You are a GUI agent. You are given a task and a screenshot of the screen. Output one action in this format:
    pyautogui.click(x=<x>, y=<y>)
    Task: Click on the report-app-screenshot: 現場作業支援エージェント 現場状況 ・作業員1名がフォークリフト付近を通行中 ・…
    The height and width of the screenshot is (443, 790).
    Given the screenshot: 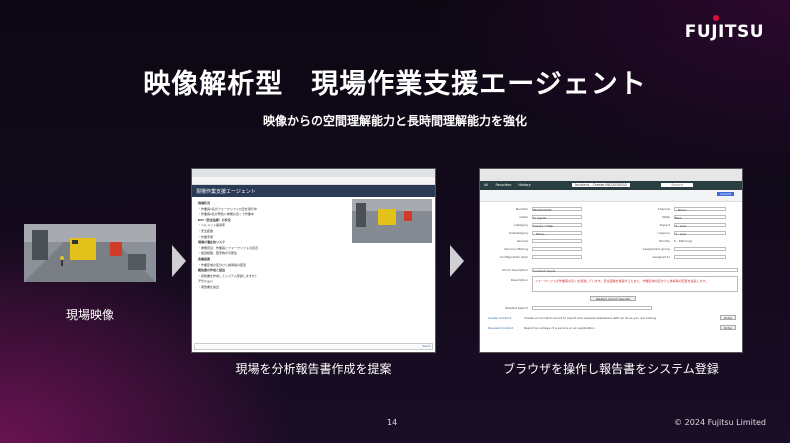 What is the action you would take?
    pyautogui.click(x=313, y=260)
    